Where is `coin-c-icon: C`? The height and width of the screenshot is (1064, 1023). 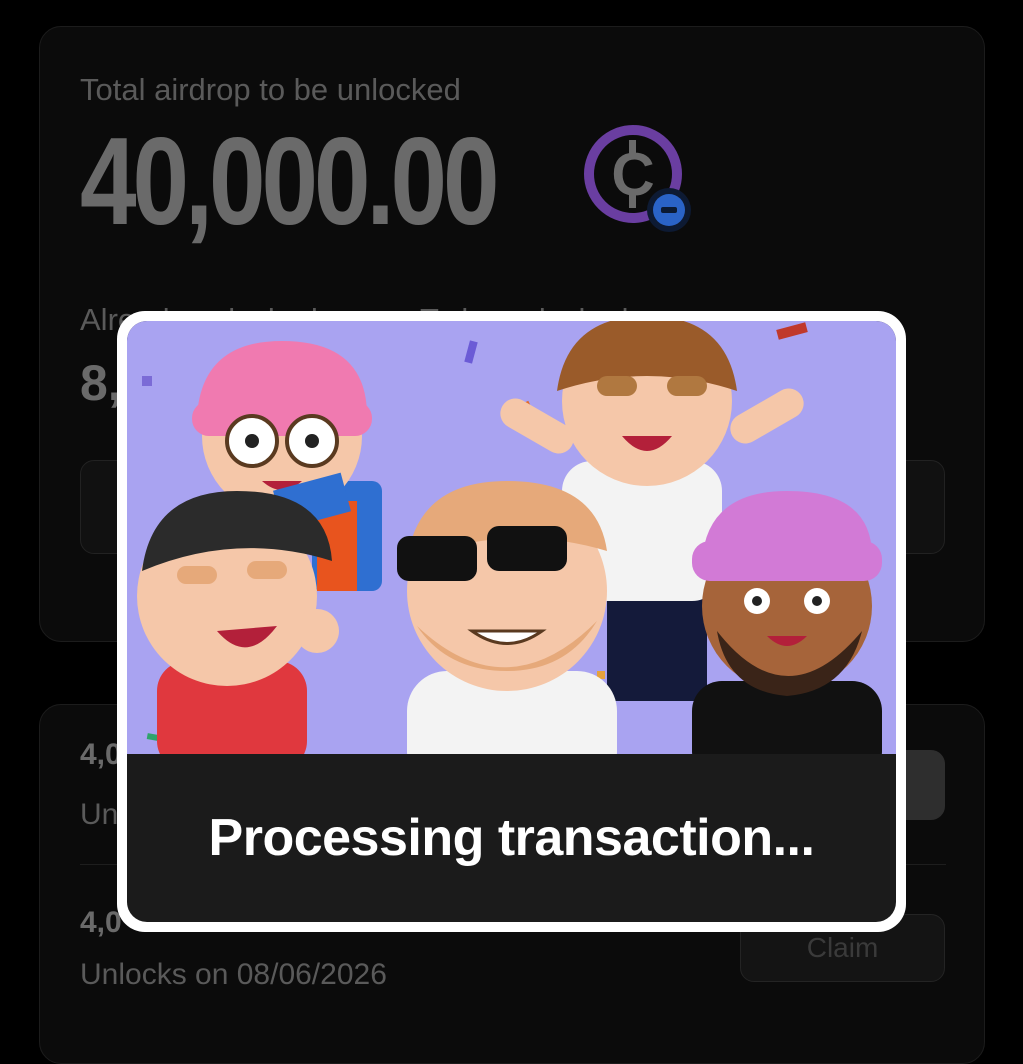
coin-c-icon: C is located at coordinates (637, 178).